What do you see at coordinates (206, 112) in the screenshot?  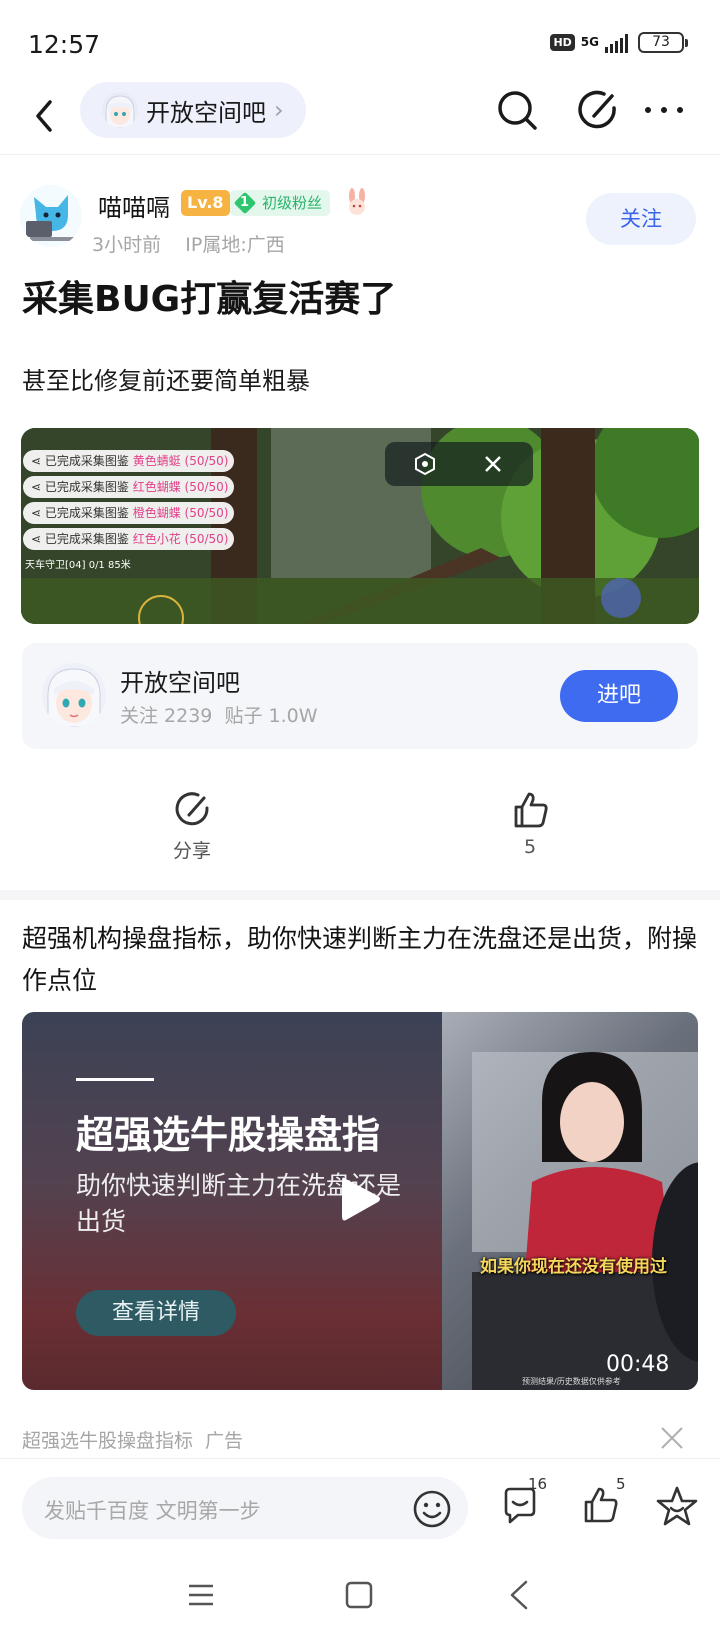 I see `forum-pill-name: 开放空间吧` at bounding box center [206, 112].